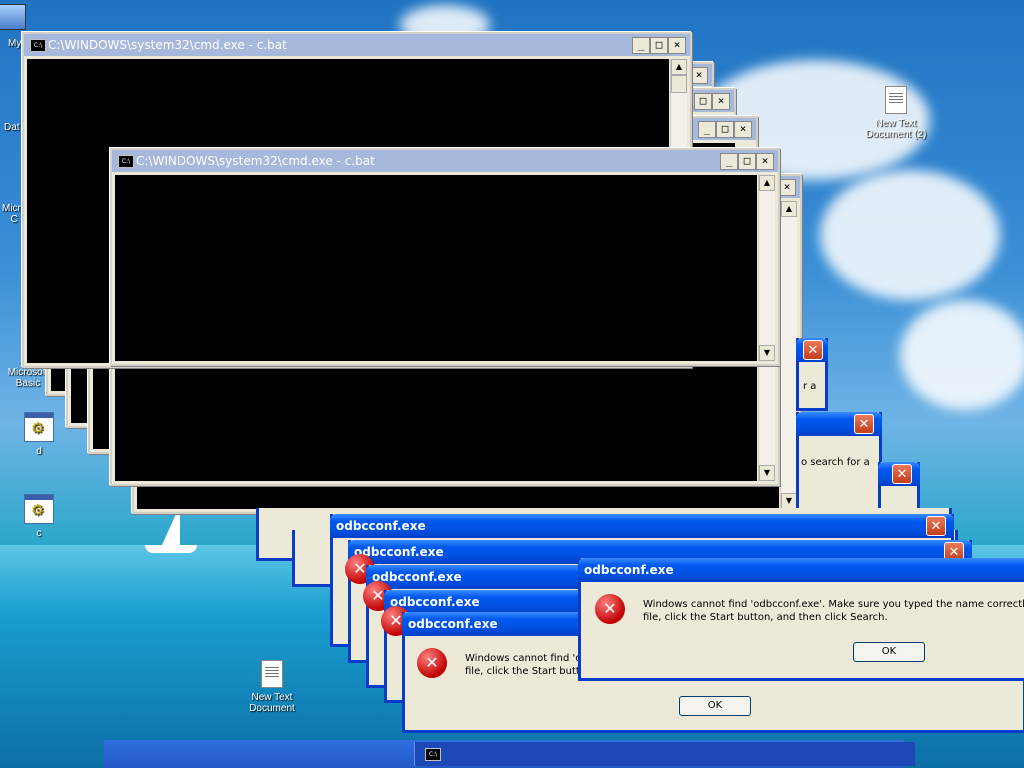 The width and height of the screenshot is (1024, 768). I want to click on desktop-icon-label: d, so click(39, 451).